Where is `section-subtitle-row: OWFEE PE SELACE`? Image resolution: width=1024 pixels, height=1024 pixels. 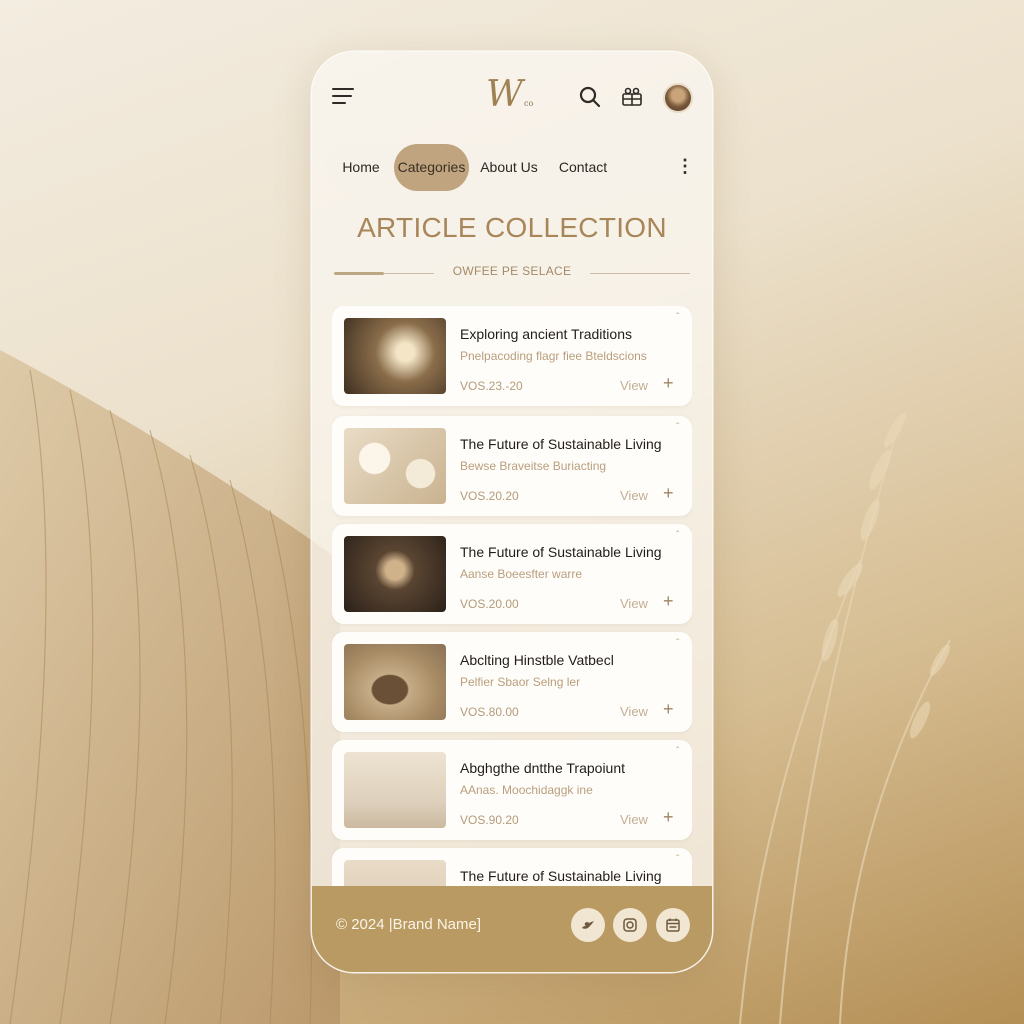 section-subtitle-row: OWFEE PE SELACE is located at coordinates (512, 274).